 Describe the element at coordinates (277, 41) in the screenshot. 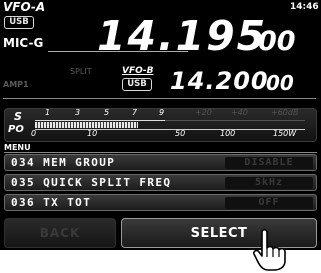

I see `main-frequency-fraction: 00` at that location.